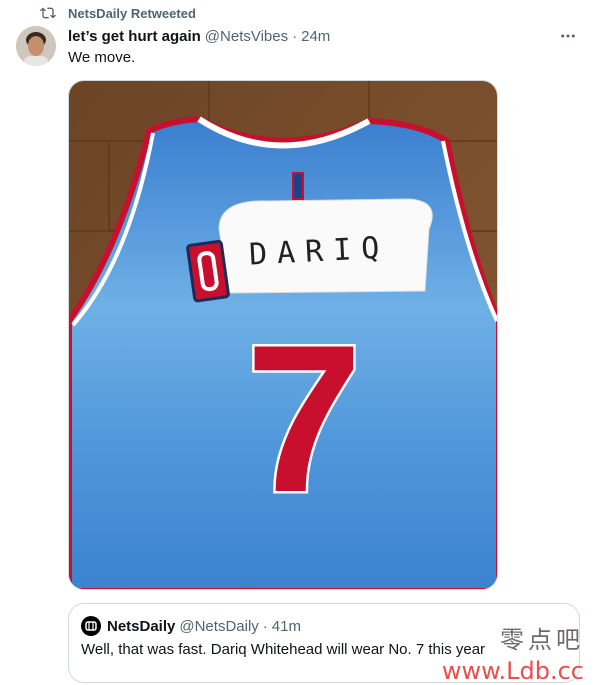 This screenshot has height=685, width=594. What do you see at coordinates (286, 626) in the screenshot?
I see `quoted-timestamp: 41m` at bounding box center [286, 626].